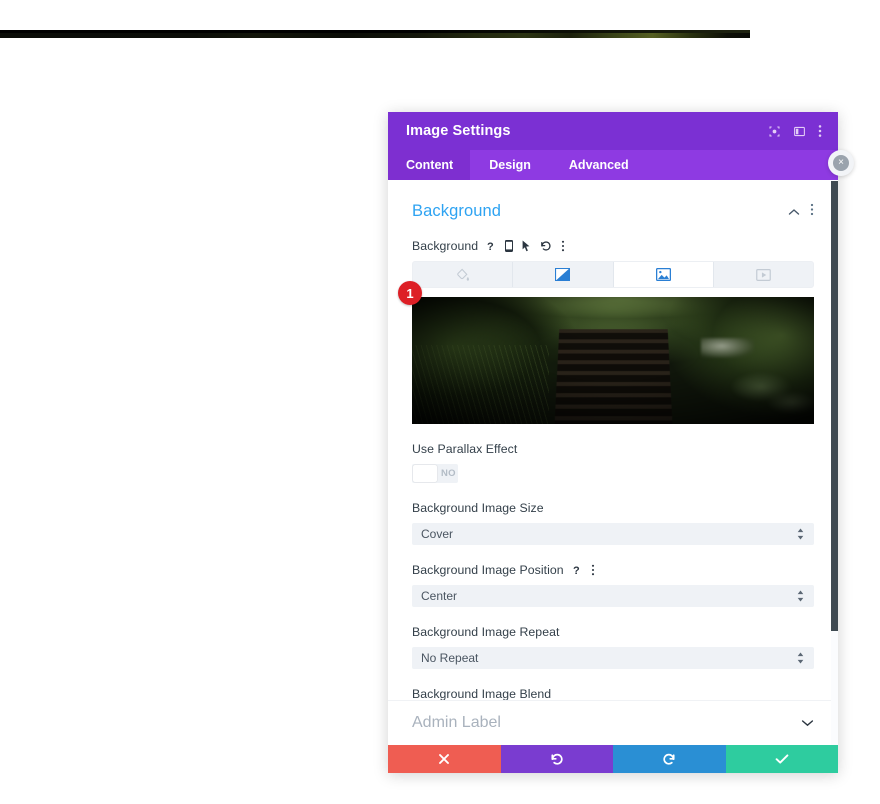 Image resolution: width=880 pixels, height=804 pixels. What do you see at coordinates (599, 165) in the screenshot?
I see `tab-advanced: Advanced` at bounding box center [599, 165].